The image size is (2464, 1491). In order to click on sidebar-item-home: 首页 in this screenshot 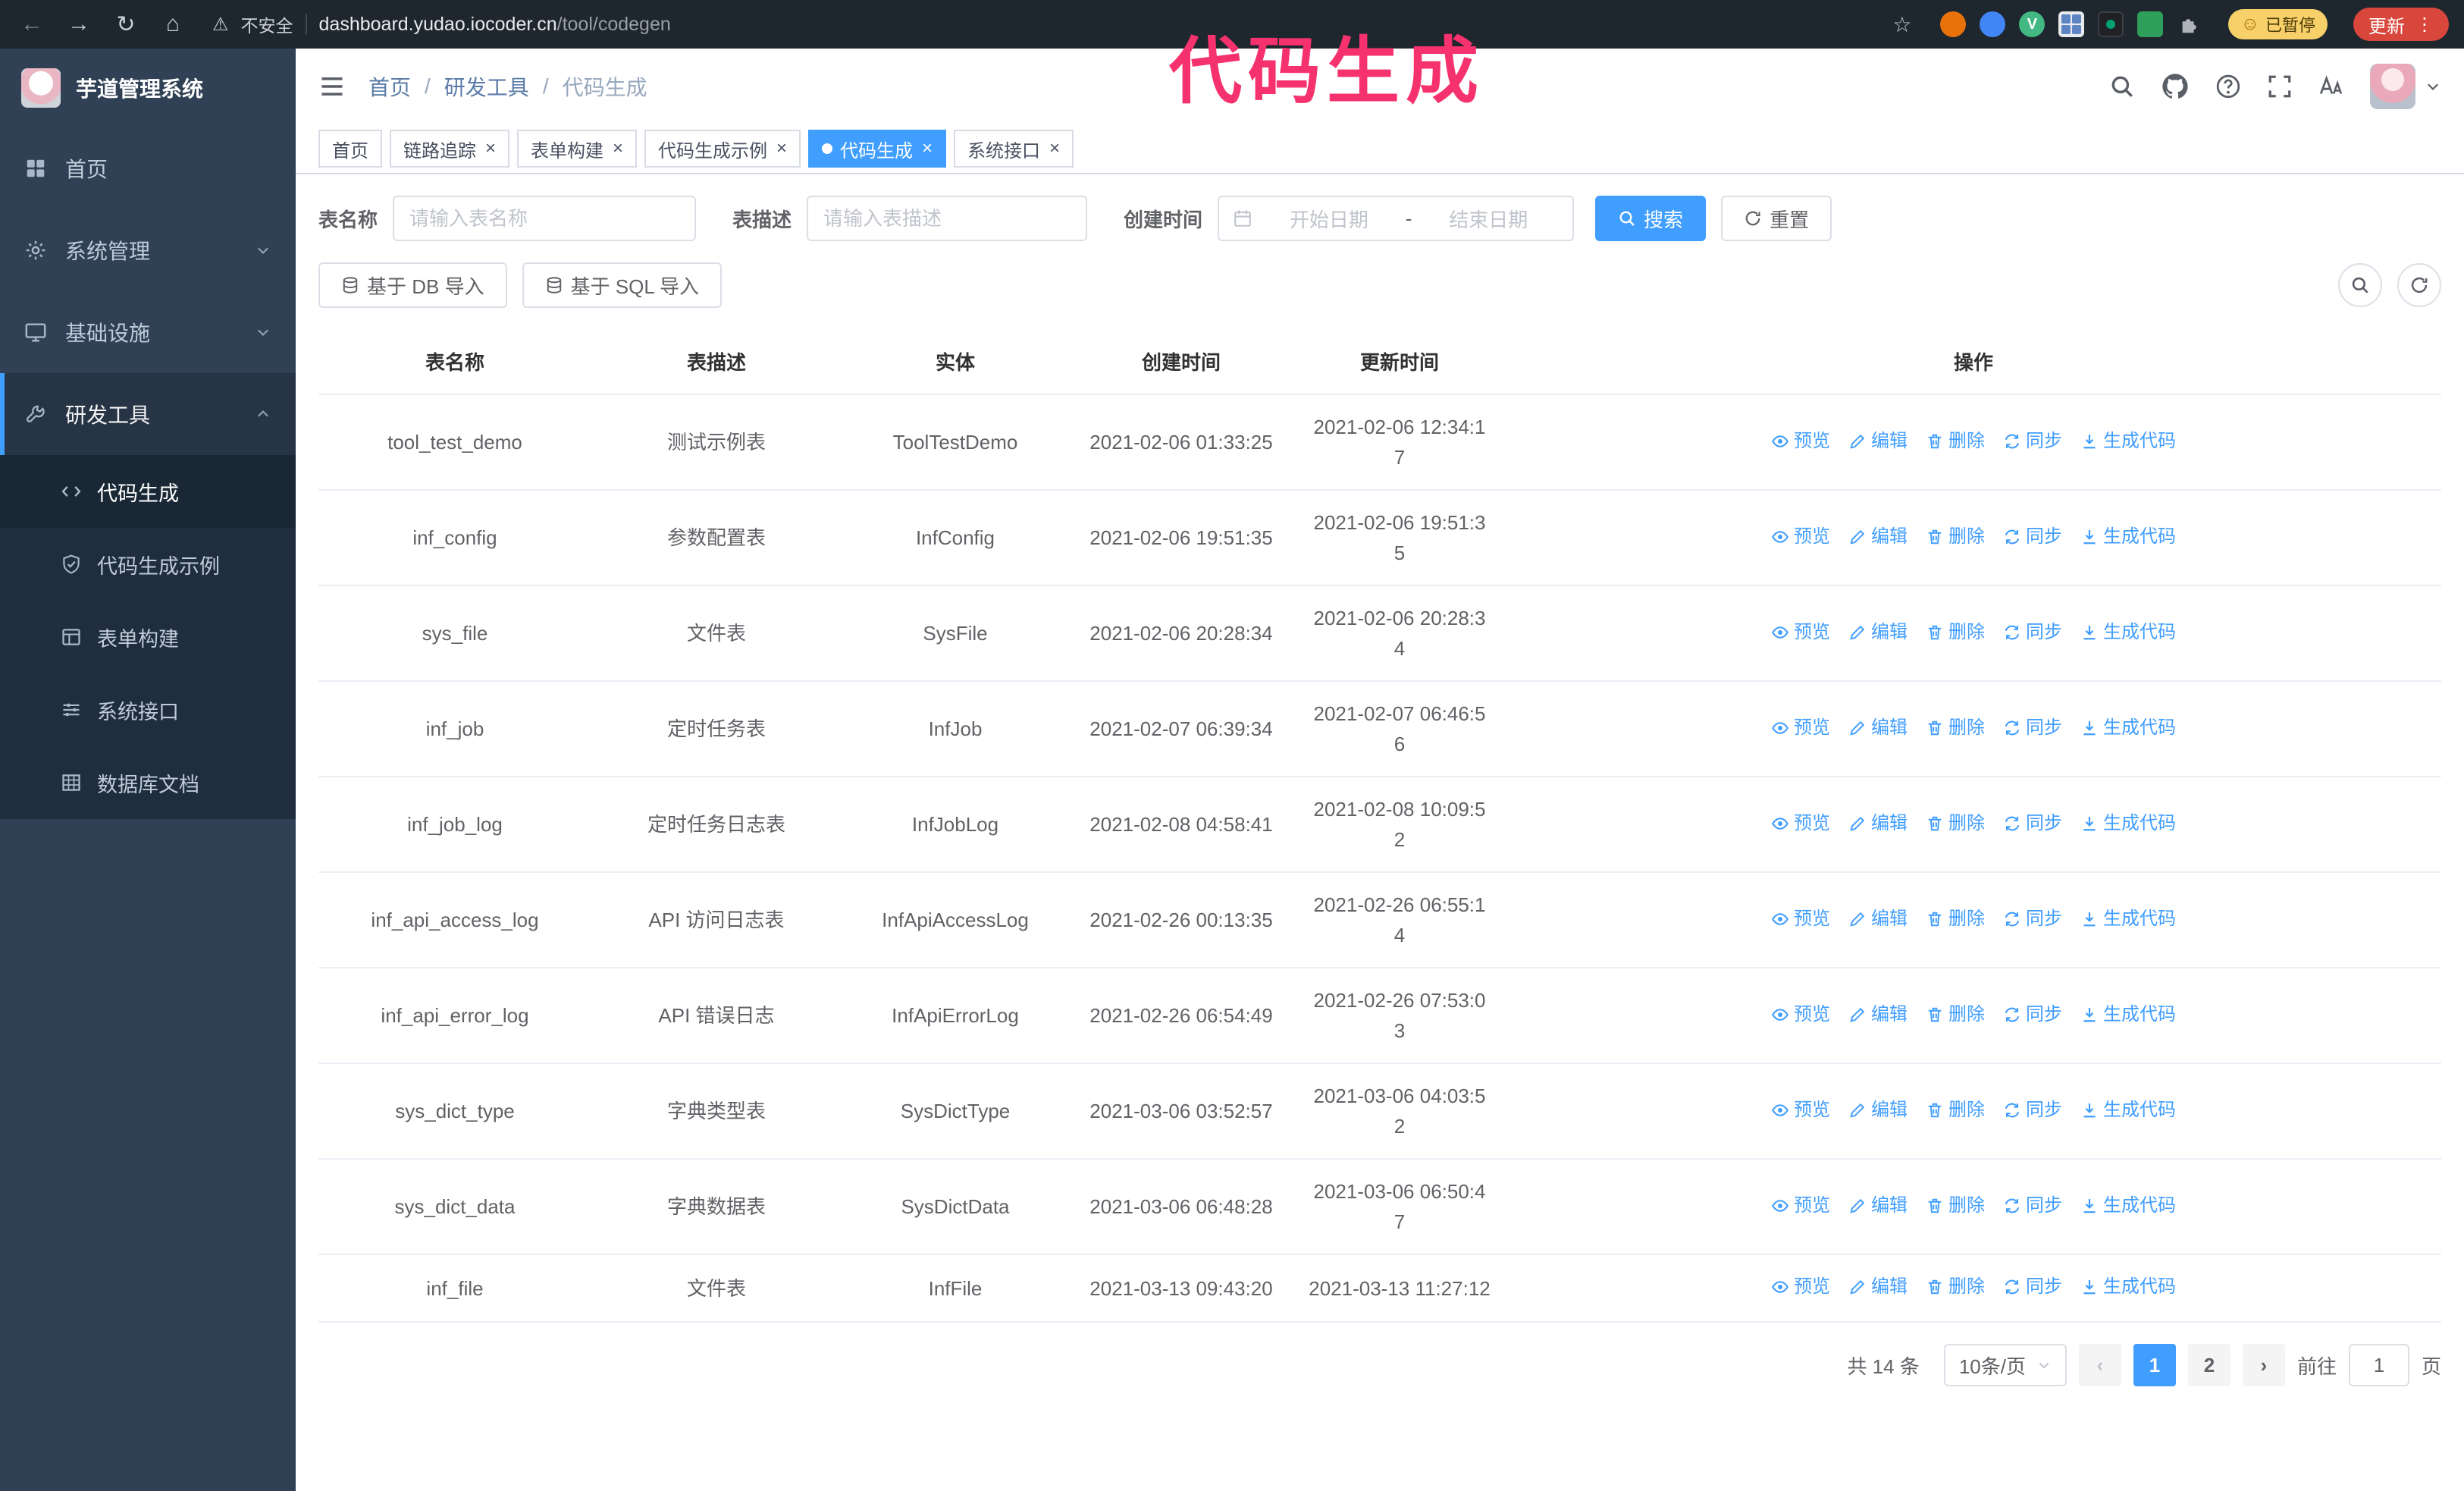, I will do `click(148, 168)`.